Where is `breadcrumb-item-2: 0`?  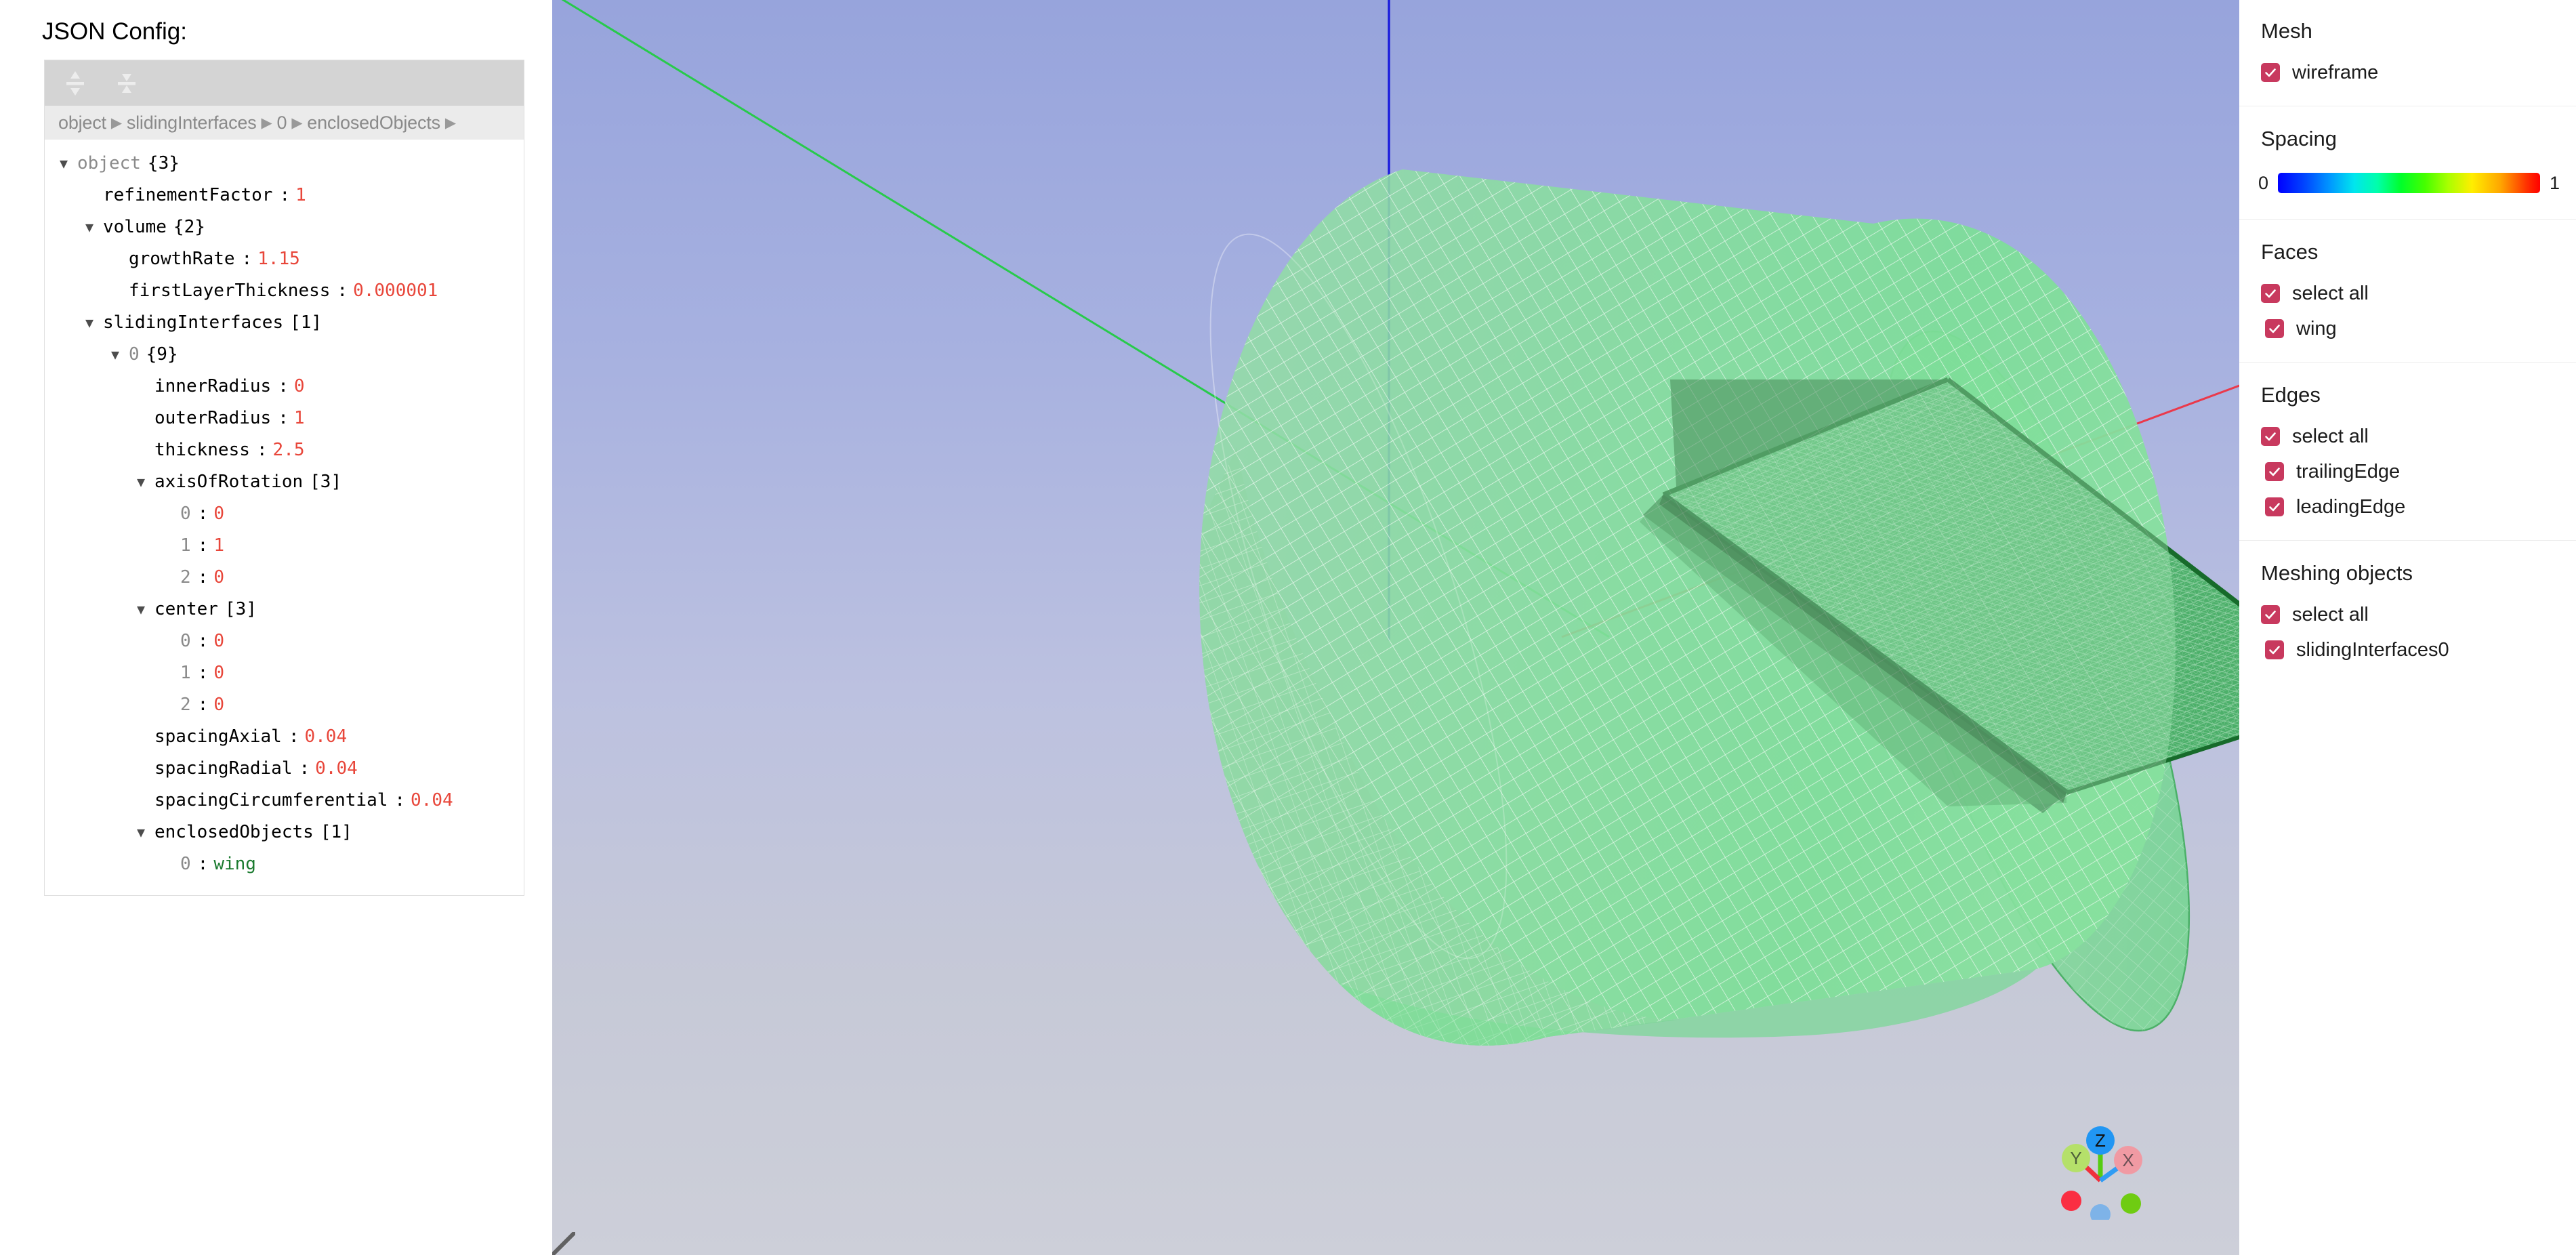 breadcrumb-item-2: 0 is located at coordinates (281, 122).